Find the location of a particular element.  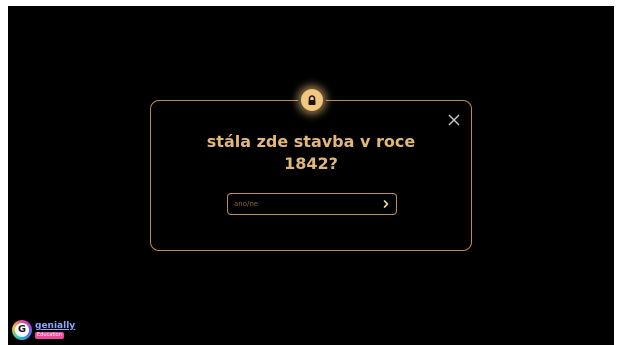

logo-mark: G is located at coordinates (22, 330).